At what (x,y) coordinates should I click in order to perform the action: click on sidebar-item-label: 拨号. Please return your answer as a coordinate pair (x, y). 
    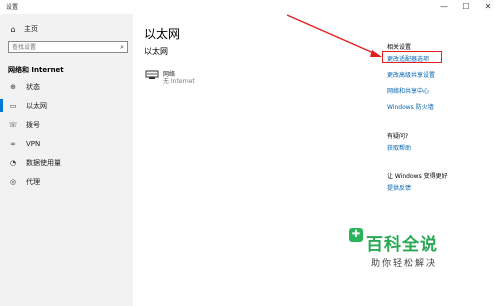
    Looking at the image, I should click on (33, 124).